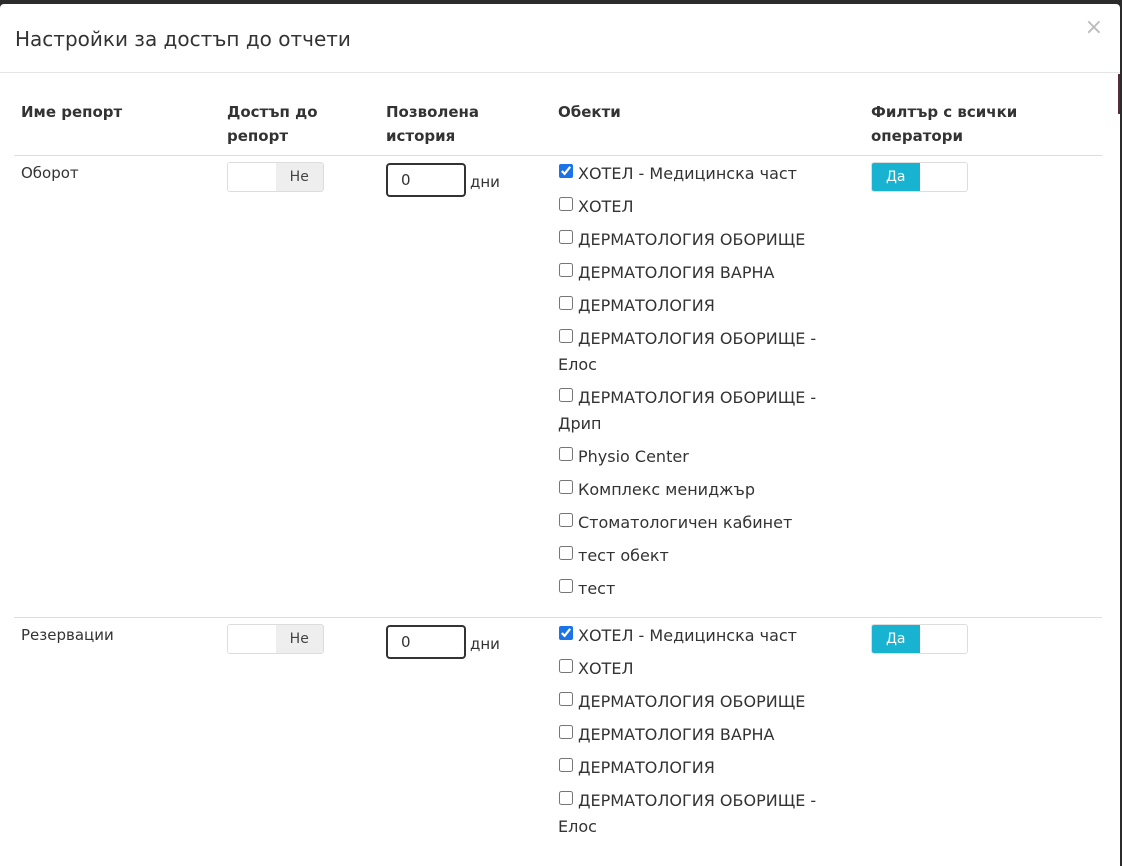 The height and width of the screenshot is (866, 1122). What do you see at coordinates (687, 410) in the screenshot?
I see `object-label: ДЕРМАТОЛОГИЯ ОБОРИЩЕ - Дрип` at bounding box center [687, 410].